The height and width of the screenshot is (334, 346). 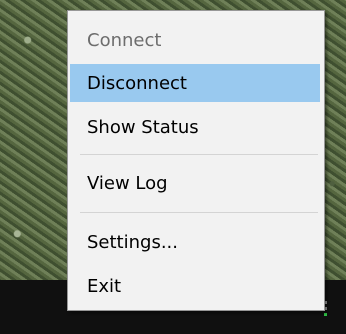 What do you see at coordinates (195, 286) in the screenshot?
I see `menu-item-exit: Exit` at bounding box center [195, 286].